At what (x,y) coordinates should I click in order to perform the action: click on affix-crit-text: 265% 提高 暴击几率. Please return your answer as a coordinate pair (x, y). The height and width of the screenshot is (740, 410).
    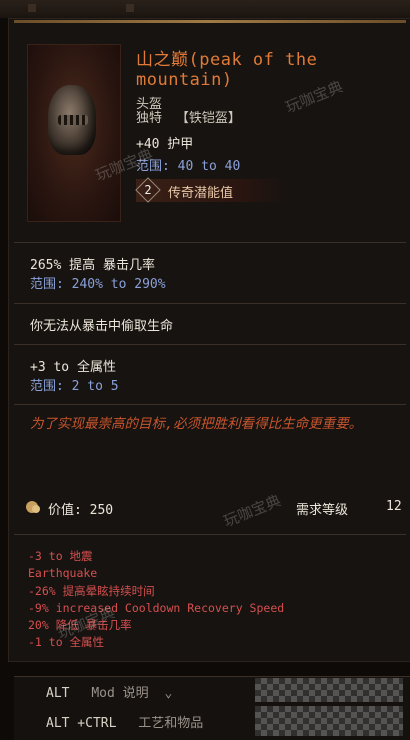
    Looking at the image, I should click on (92, 265).